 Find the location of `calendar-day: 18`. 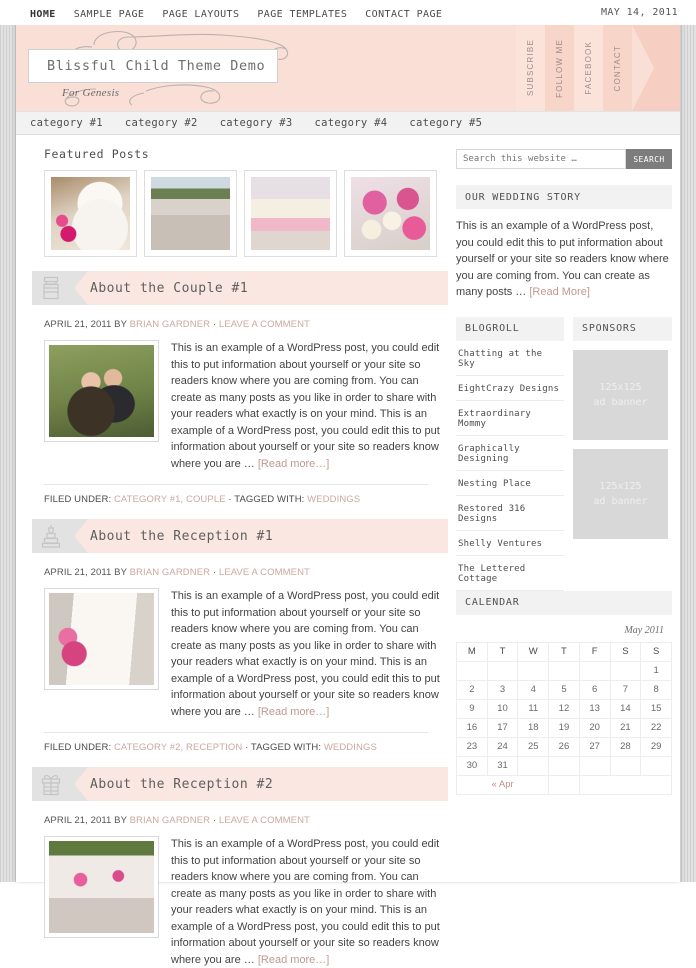

calendar-day: 18 is located at coordinates (533, 727).